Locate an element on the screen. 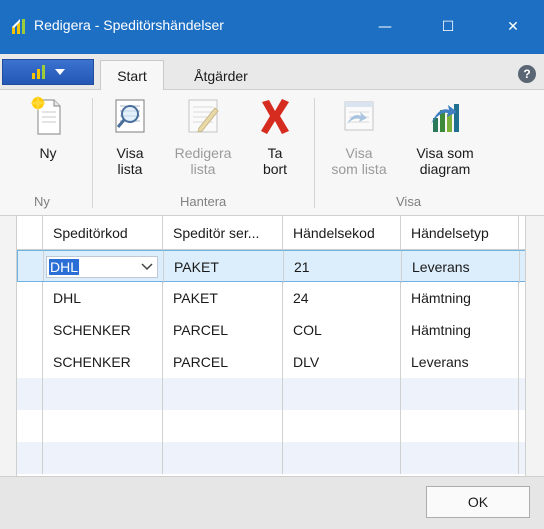  delete-label-2: bort is located at coordinates (275, 169).